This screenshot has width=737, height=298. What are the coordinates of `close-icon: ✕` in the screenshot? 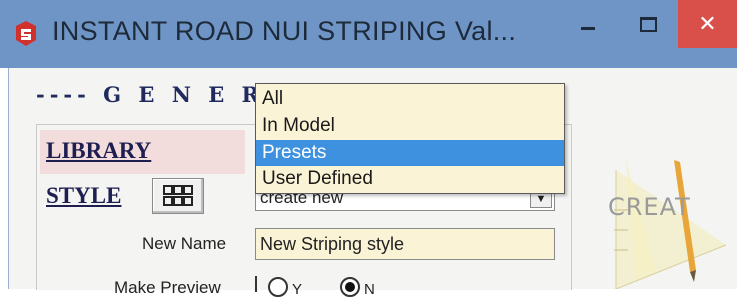 It's located at (707, 24).